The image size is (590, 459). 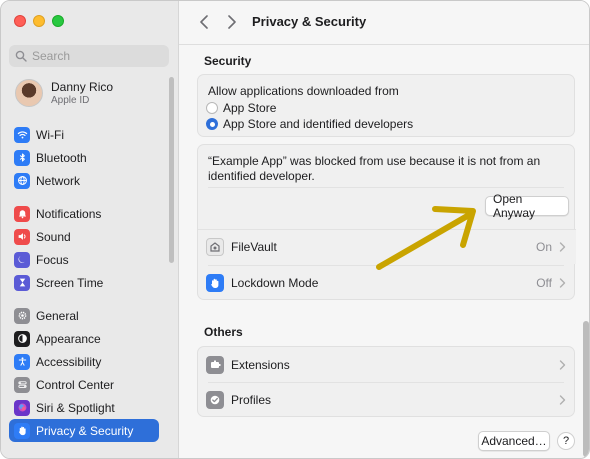 I want to click on appearance-icon, so click(x=22, y=338).